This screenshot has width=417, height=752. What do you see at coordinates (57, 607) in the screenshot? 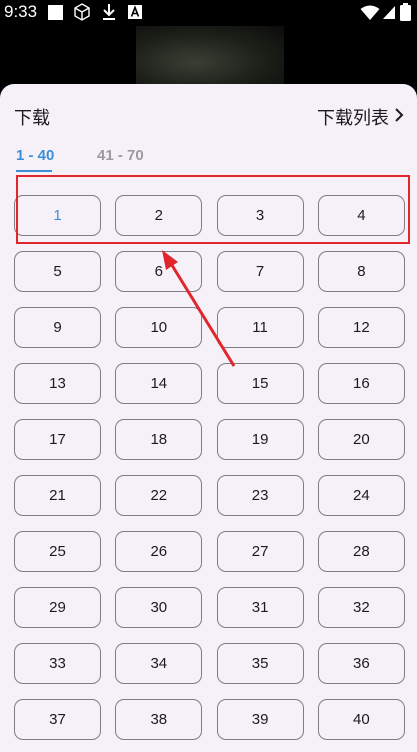
I see `episode-button-29: 29` at bounding box center [57, 607].